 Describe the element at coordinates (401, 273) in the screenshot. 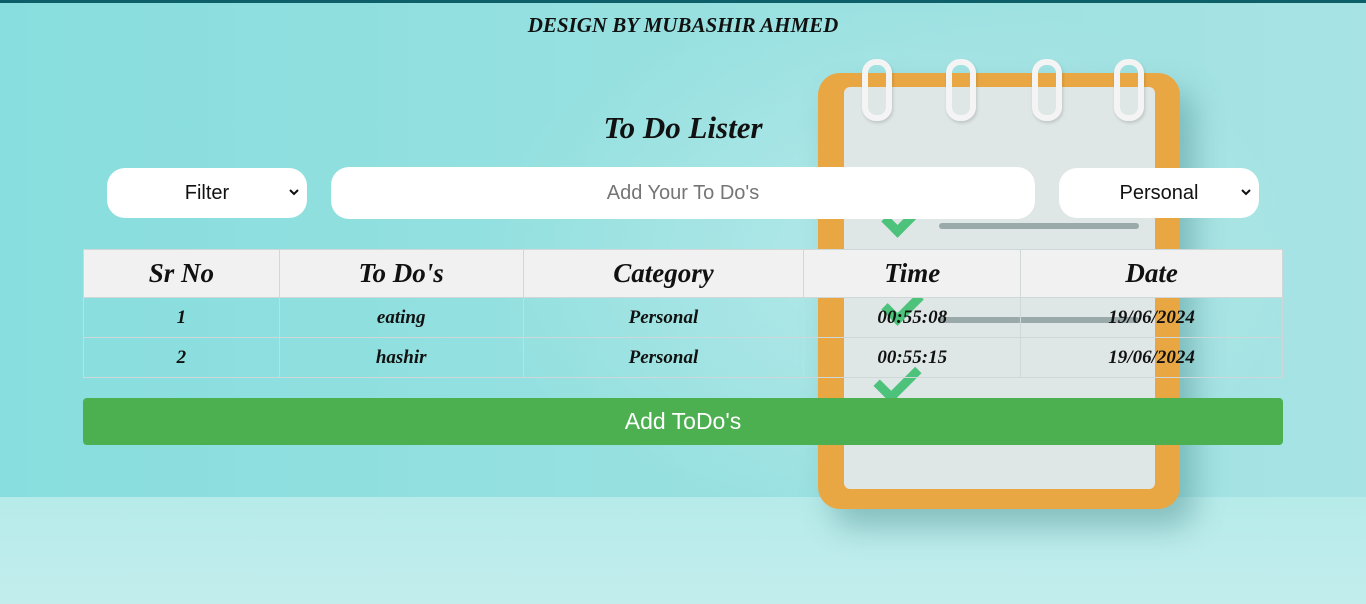

I see `header-todos: To Do's` at that location.